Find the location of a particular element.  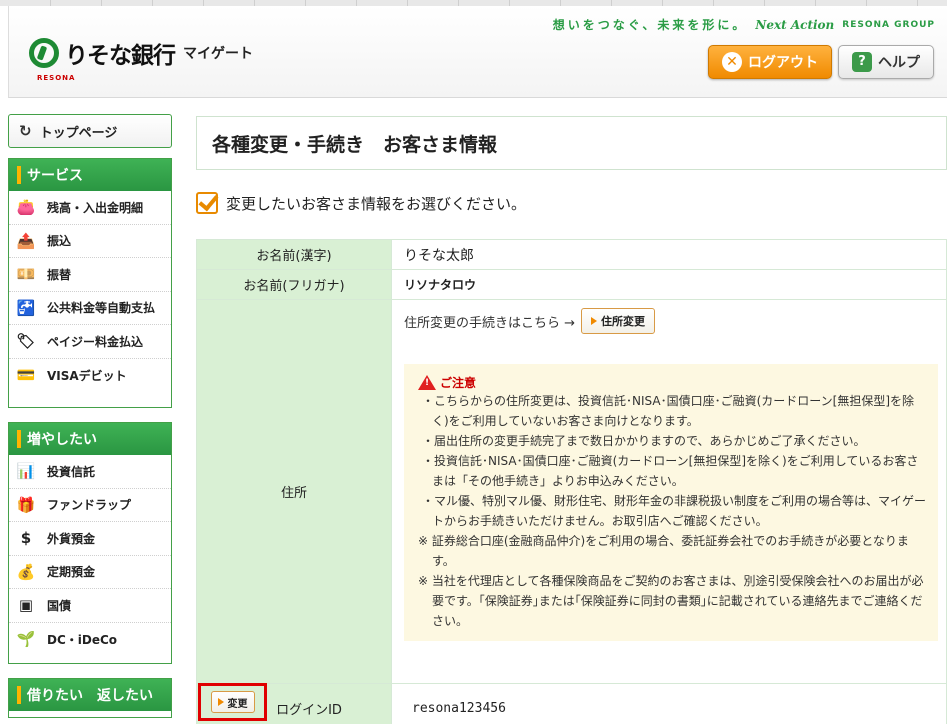

caution-title: ! ご注意 is located at coordinates (672, 382).